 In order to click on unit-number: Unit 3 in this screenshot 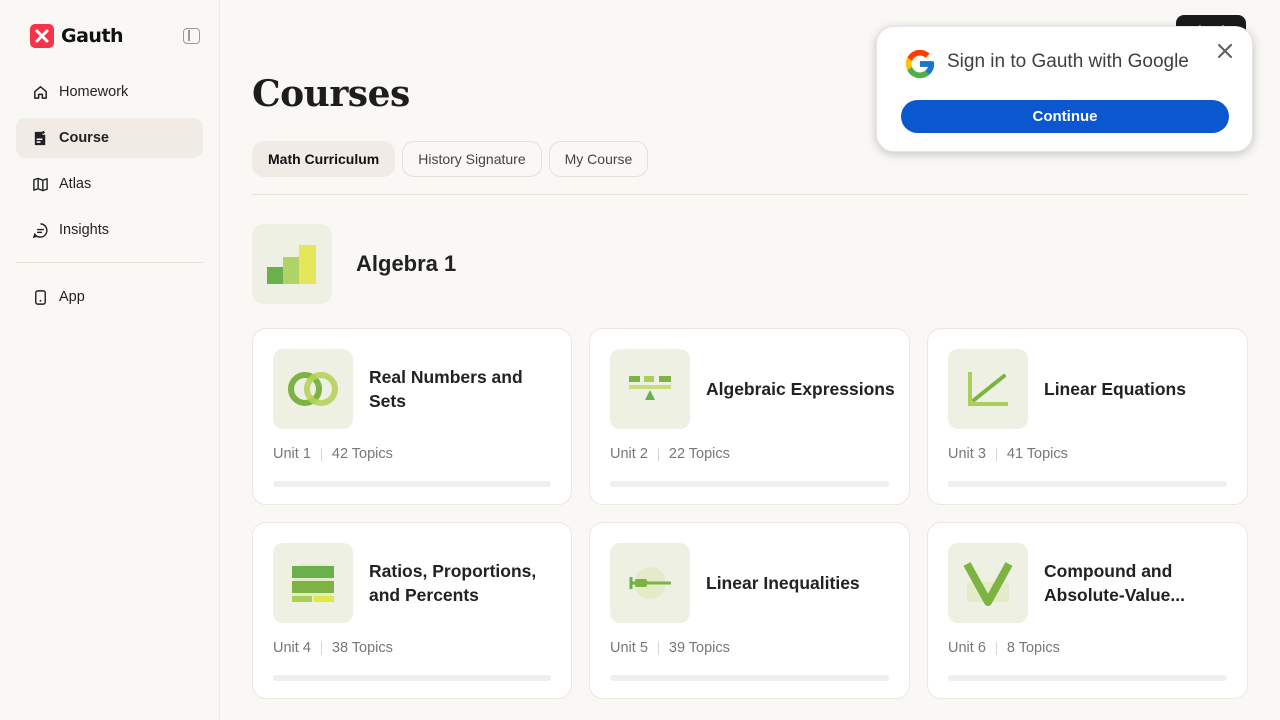, I will do `click(967, 454)`.